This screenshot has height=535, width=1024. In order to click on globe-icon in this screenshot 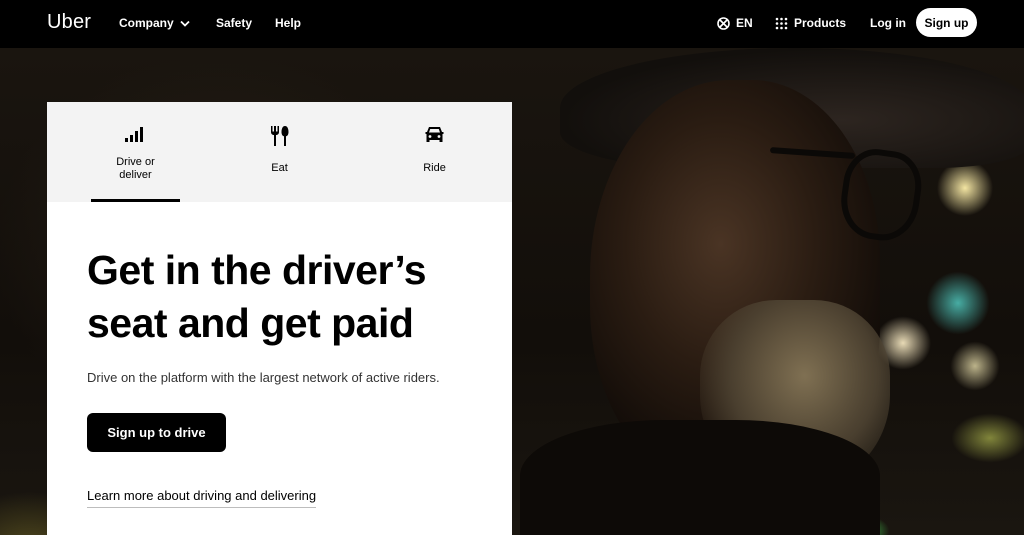, I will do `click(723, 23)`.